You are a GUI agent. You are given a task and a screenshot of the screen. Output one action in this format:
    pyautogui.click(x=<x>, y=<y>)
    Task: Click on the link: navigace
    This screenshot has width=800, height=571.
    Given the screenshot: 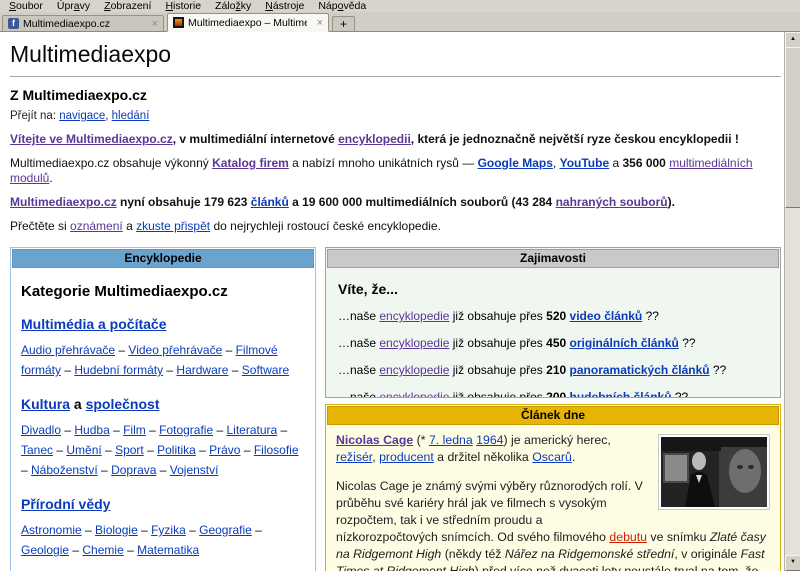 What is the action you would take?
    pyautogui.click(x=82, y=116)
    